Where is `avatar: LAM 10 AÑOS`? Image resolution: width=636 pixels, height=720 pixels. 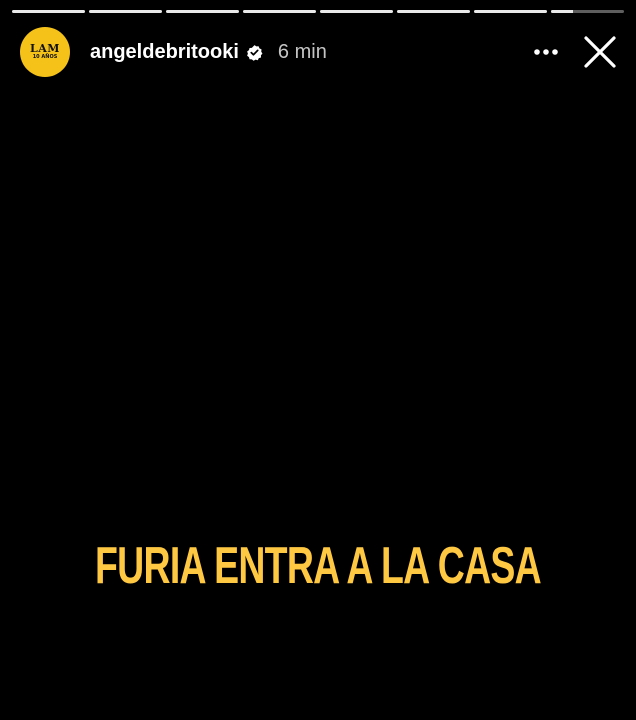 avatar: LAM 10 AÑOS is located at coordinates (45, 52).